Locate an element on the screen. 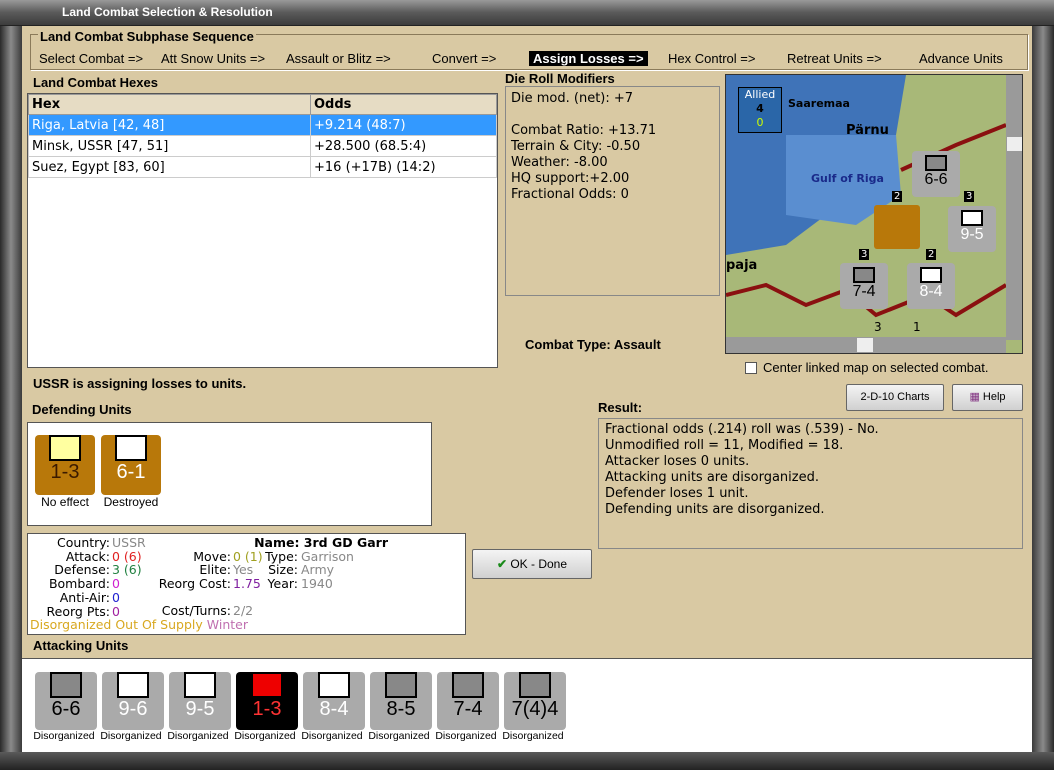 The image size is (1054, 770). step-assign-losses: Assign Losses => is located at coordinates (588, 58).